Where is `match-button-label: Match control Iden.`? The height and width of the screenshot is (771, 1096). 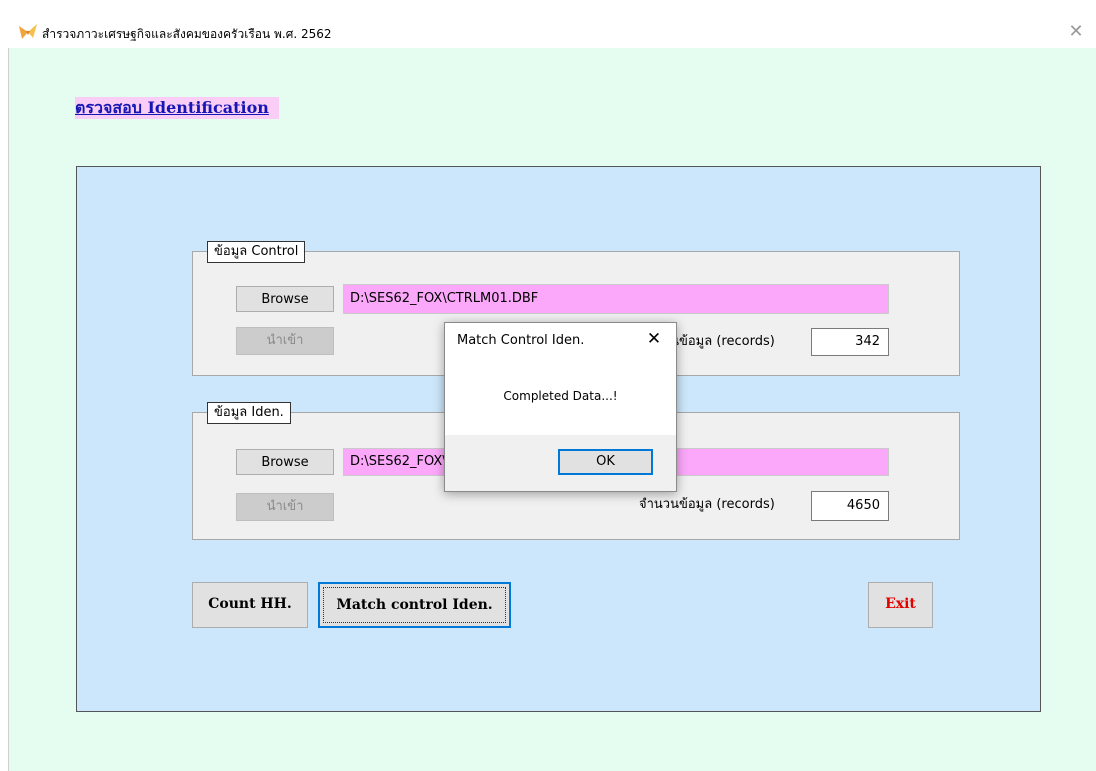 match-button-label: Match control Iden. is located at coordinates (414, 605).